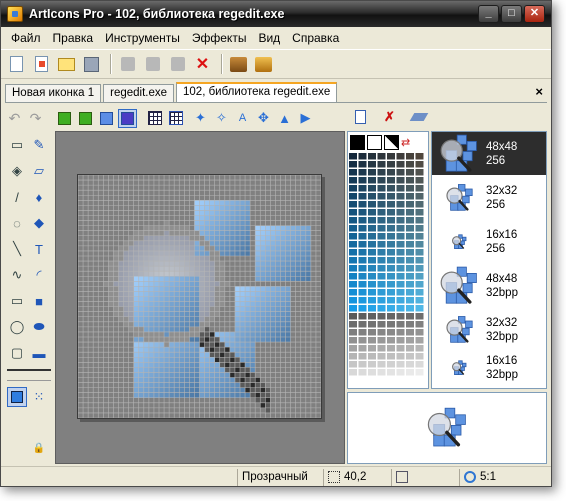 The image size is (566, 501). I want to click on menu-edit: Правка, so click(73, 38).